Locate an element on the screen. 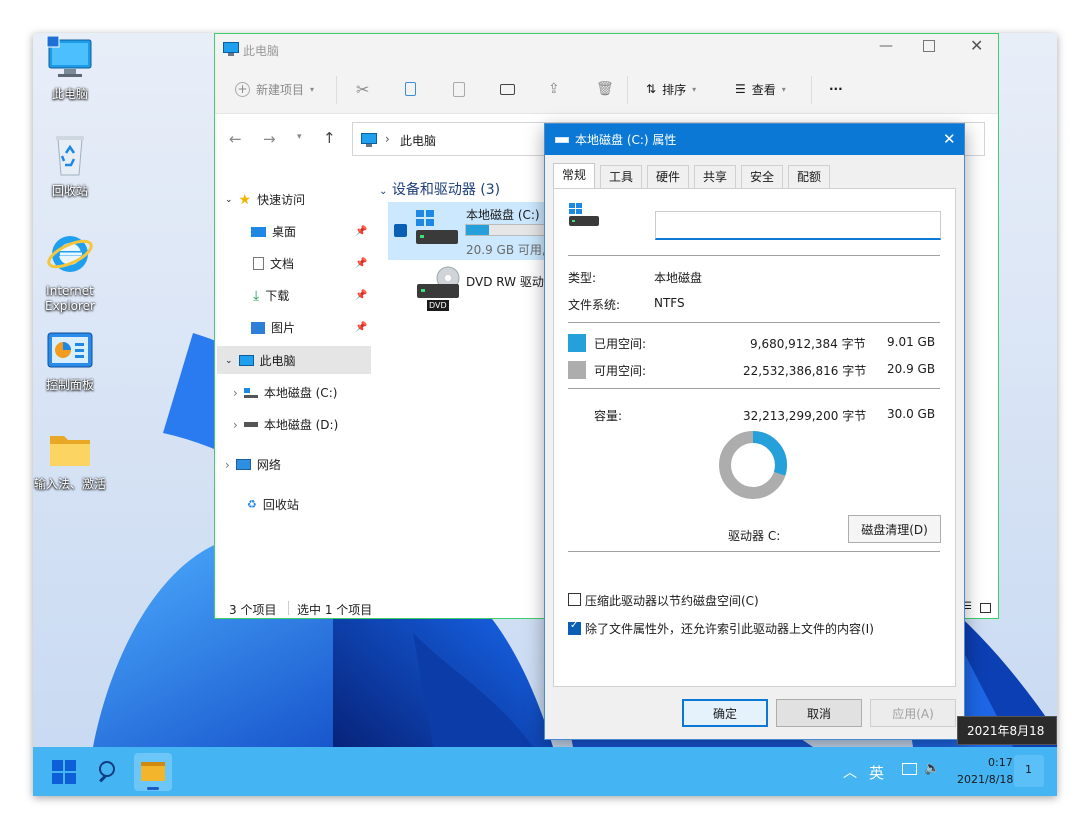 This screenshot has width=1090, height=830. paste-icon is located at coordinates (459, 89).